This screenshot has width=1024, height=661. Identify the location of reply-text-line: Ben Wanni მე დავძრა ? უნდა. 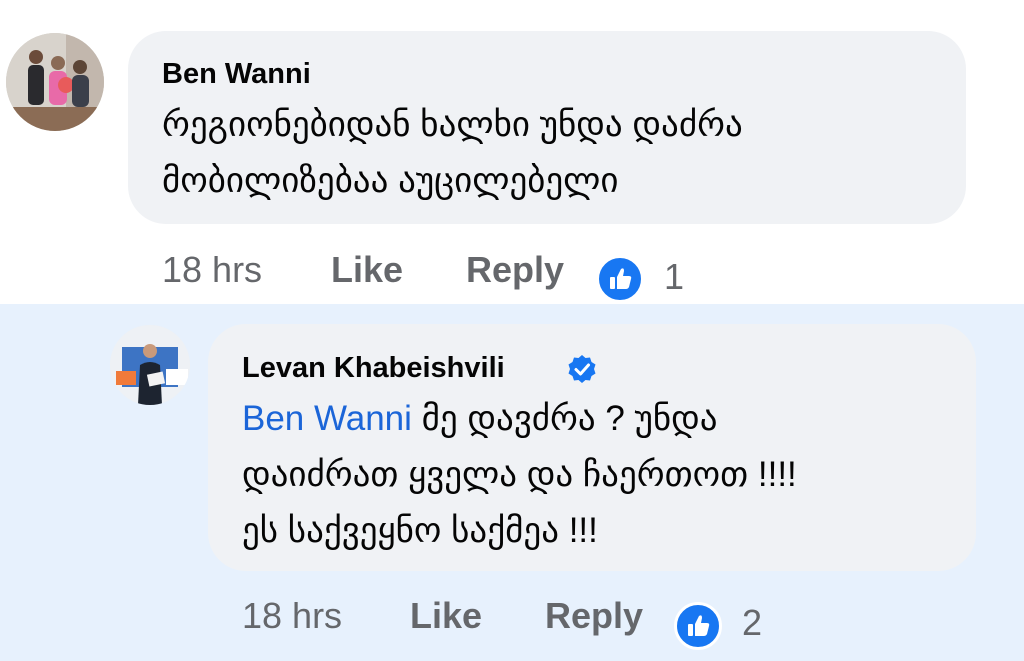
(519, 419).